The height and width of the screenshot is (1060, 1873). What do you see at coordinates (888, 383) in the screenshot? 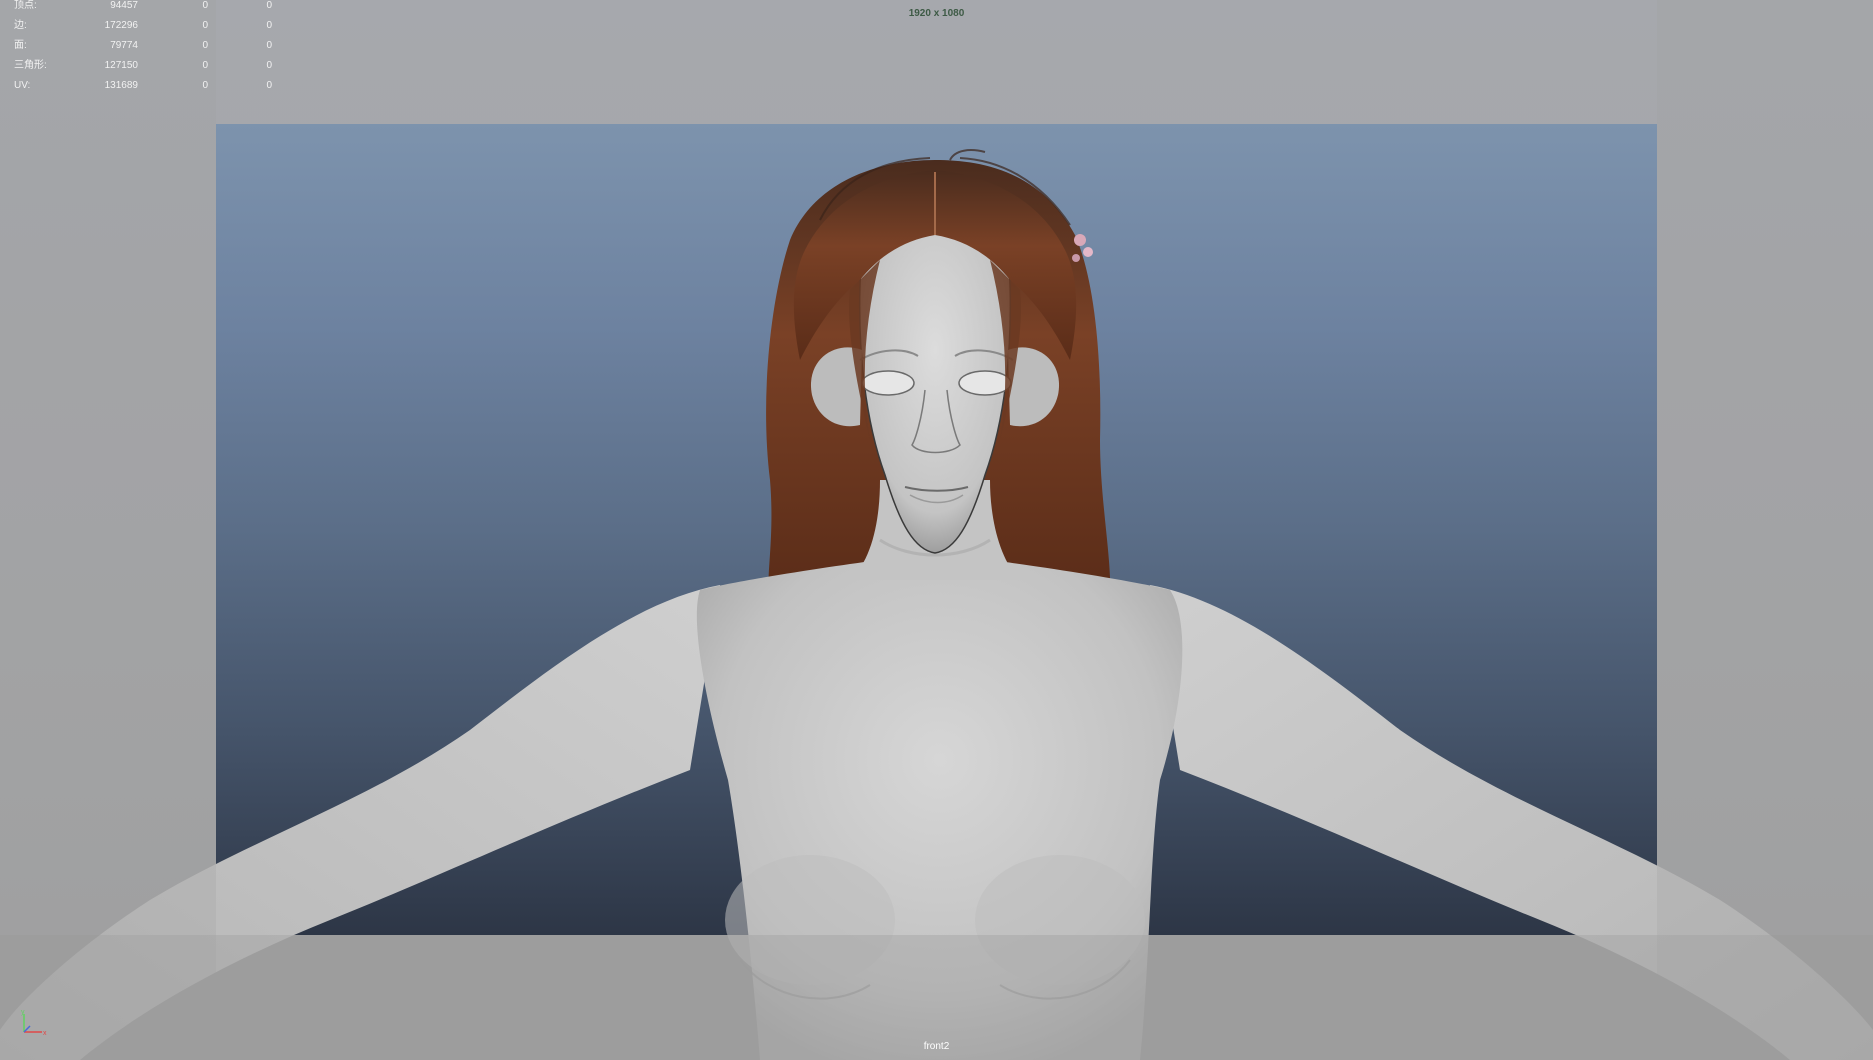
I see `eye-left` at bounding box center [888, 383].